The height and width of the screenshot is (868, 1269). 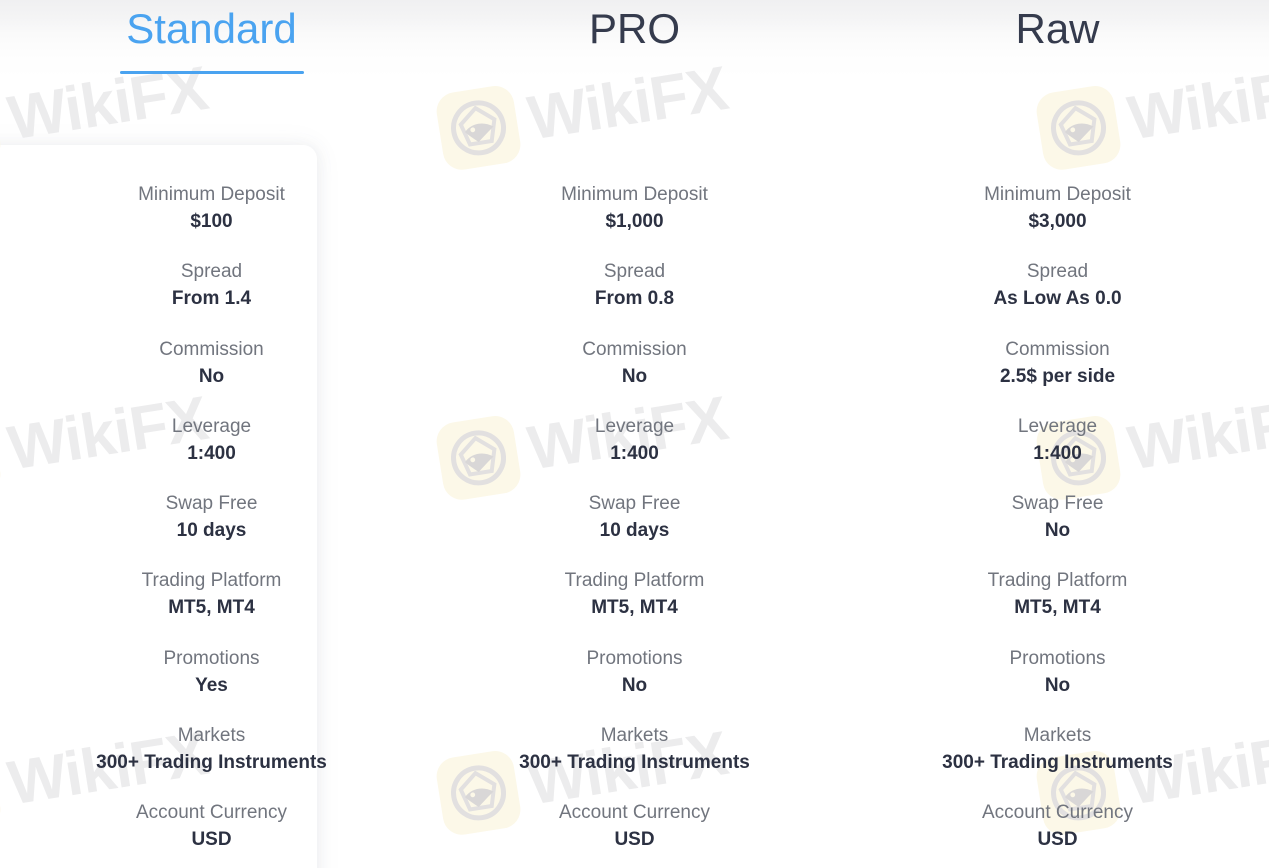 I want to click on spec-row-promotions: Promotions Yes, so click(x=211, y=673).